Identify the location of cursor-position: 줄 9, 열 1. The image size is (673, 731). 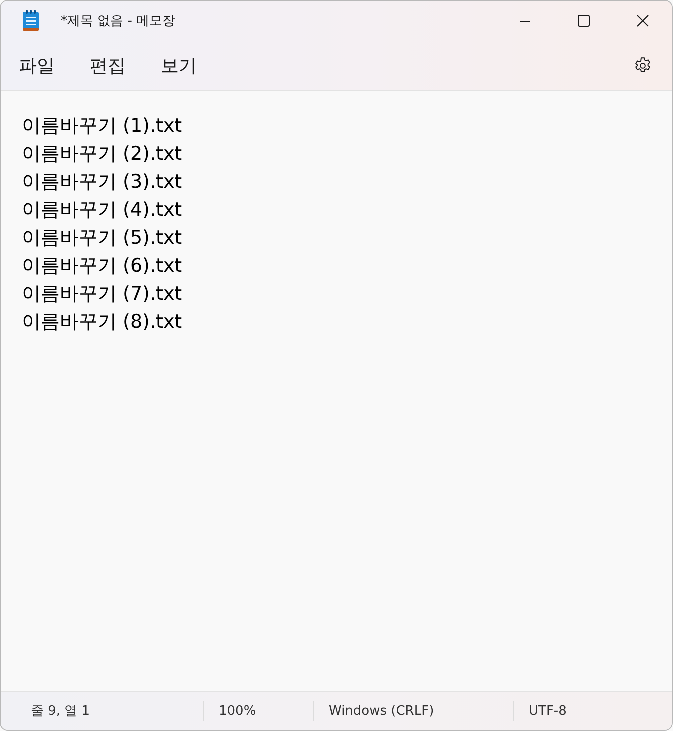
(60, 711).